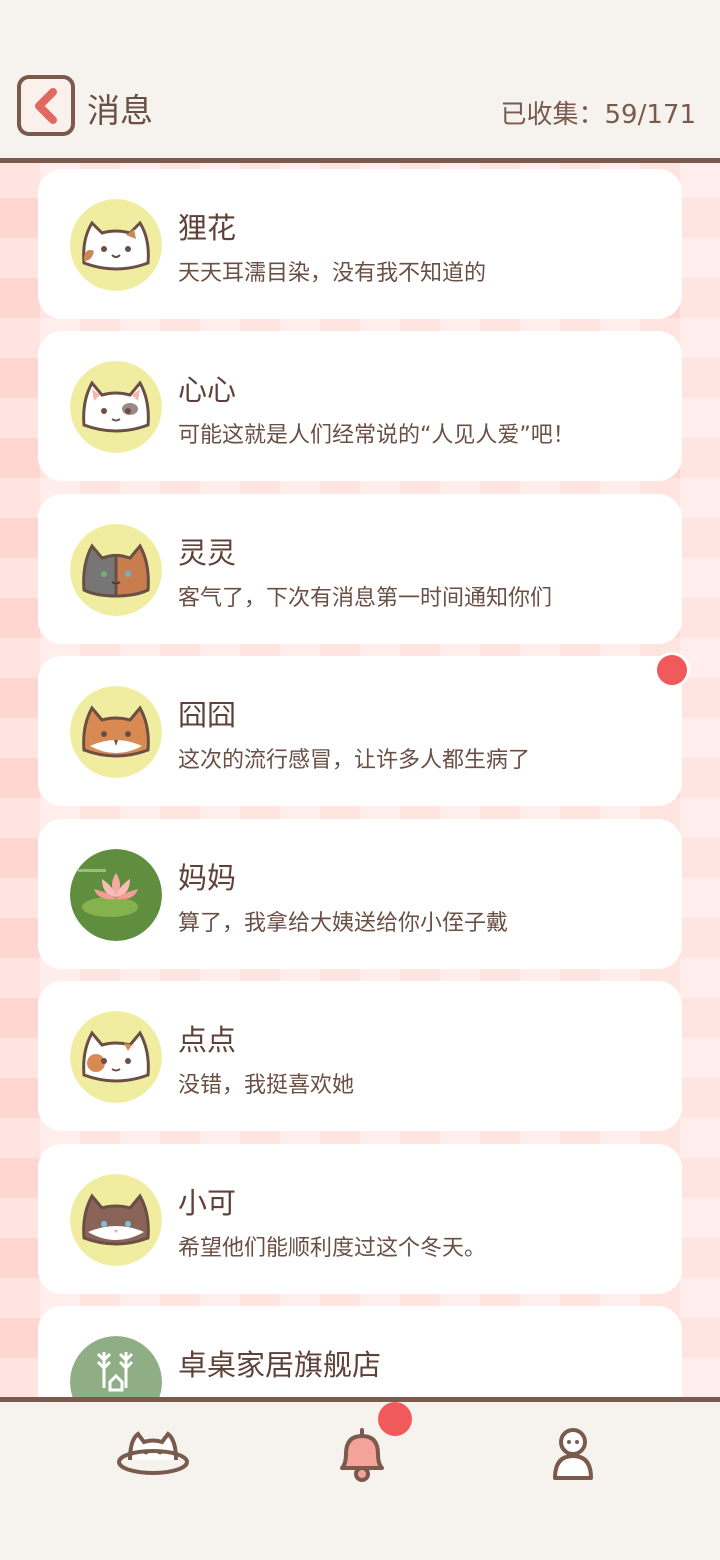  I want to click on nav-cats, so click(153, 1454).